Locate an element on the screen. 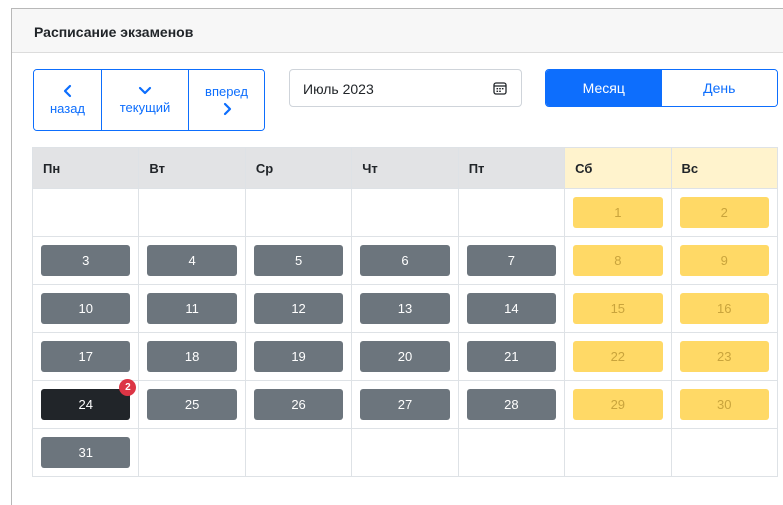  day-cell: 15 is located at coordinates (618, 308).